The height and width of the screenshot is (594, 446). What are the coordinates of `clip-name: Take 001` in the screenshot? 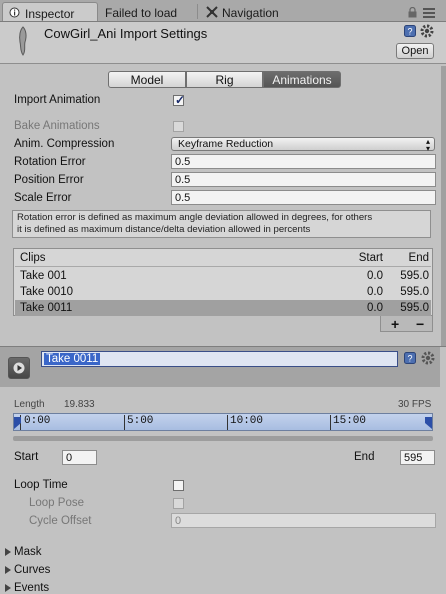 It's located at (43, 276).